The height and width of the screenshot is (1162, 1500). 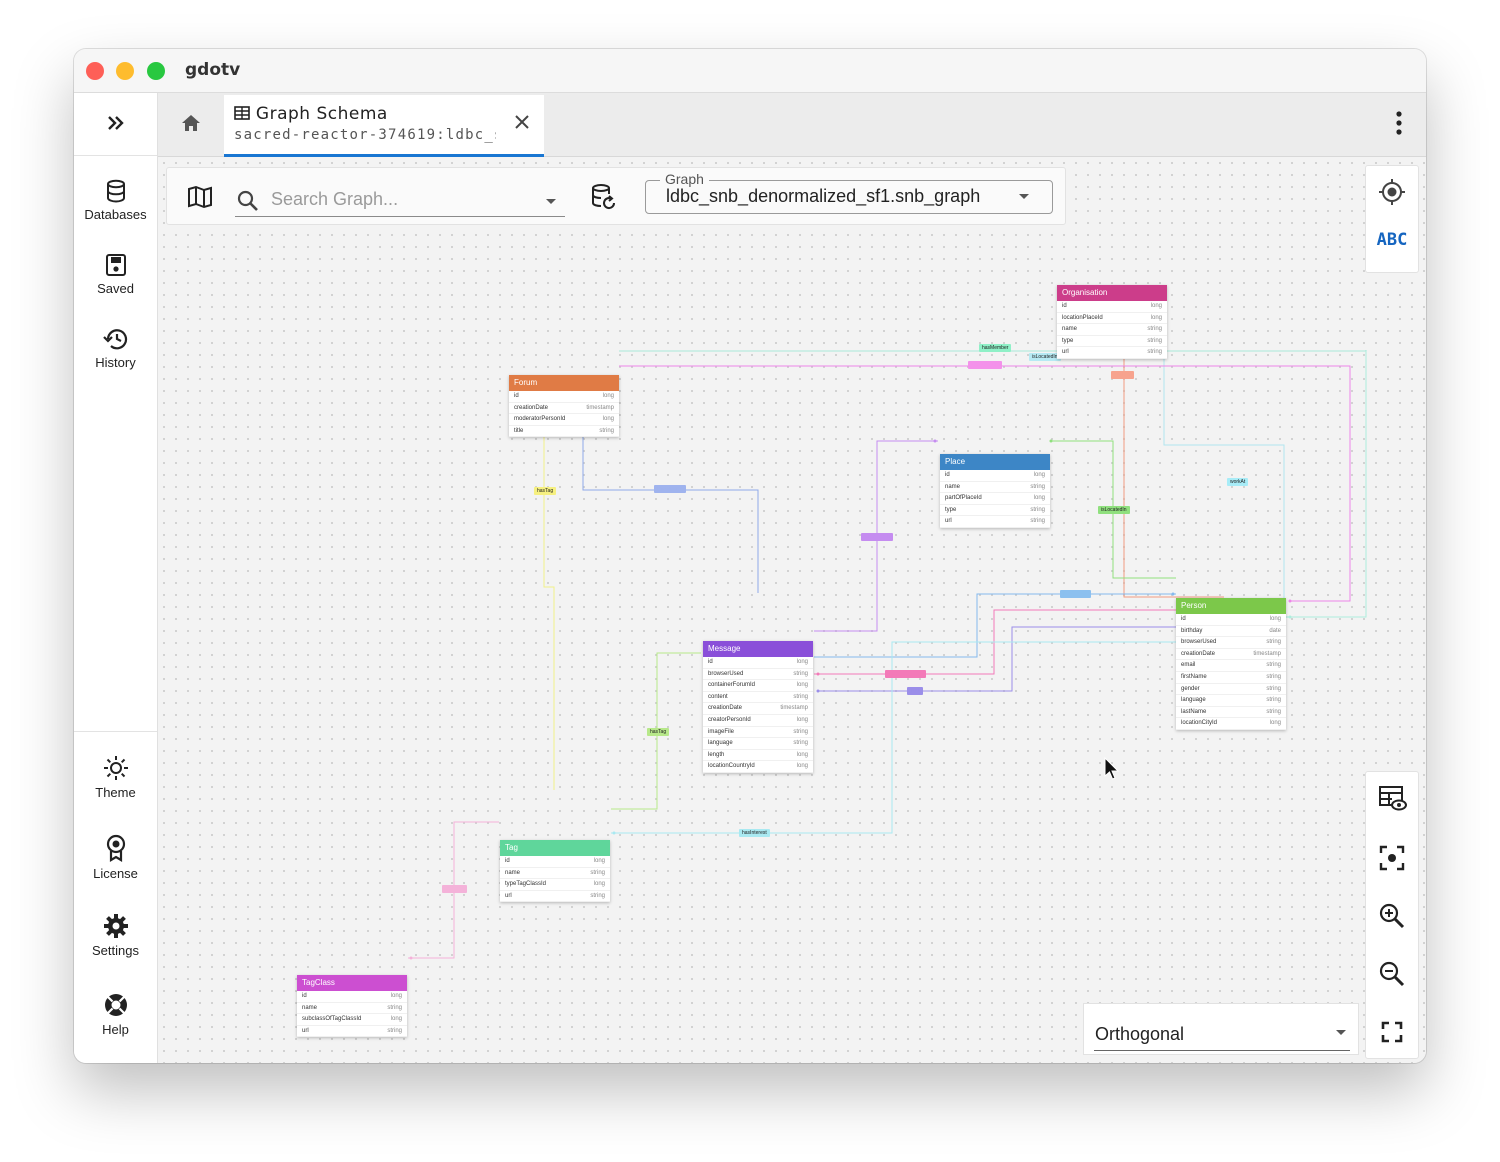 What do you see at coordinates (1238, 482) in the screenshot?
I see `edge-label-workAt: workAt` at bounding box center [1238, 482].